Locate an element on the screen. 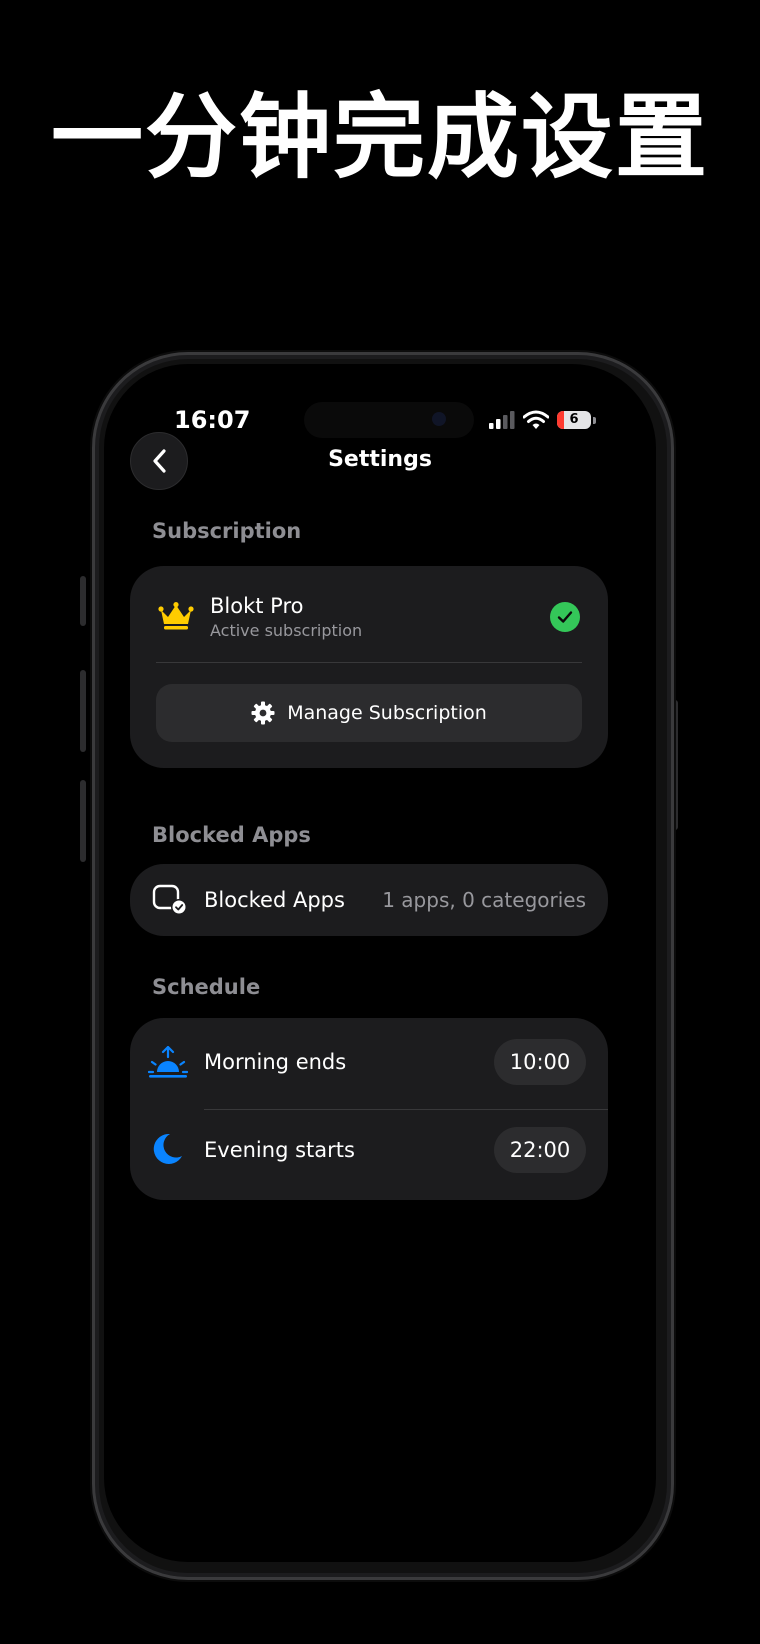  schedule-card: Morning ends 10:00 Evening starts 22:00 is located at coordinates (369, 1109).